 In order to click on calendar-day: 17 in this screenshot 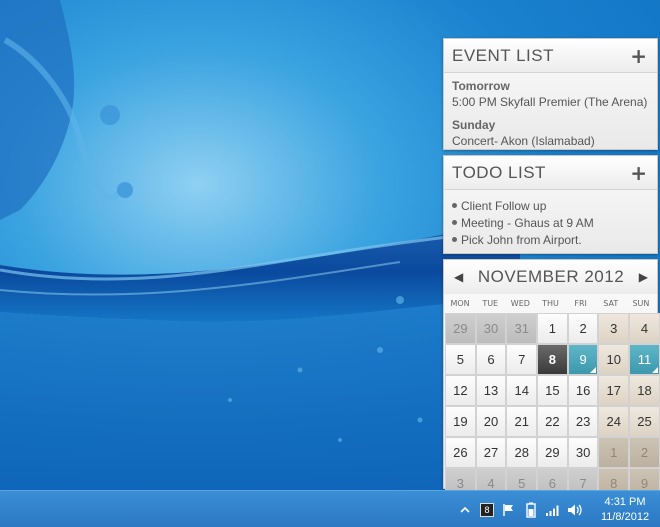, I will do `click(614, 390)`.